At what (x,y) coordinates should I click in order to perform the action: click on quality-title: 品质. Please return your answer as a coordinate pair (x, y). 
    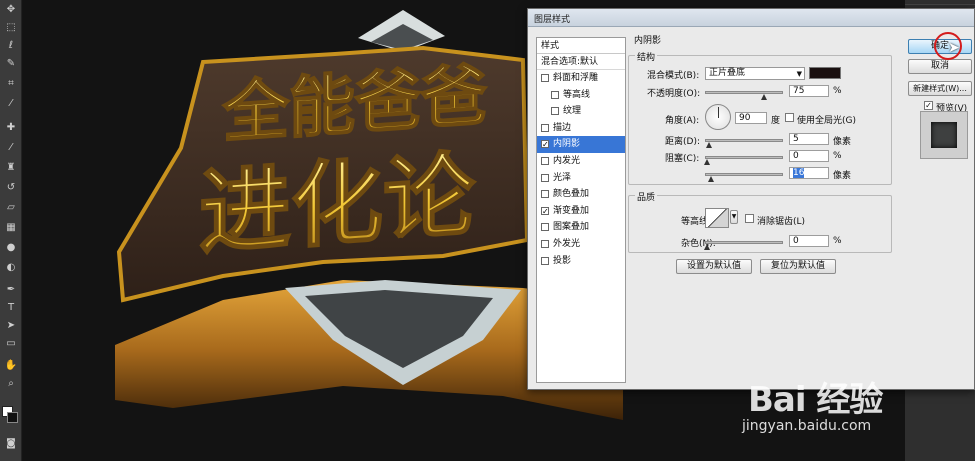
    Looking at the image, I should click on (646, 196).